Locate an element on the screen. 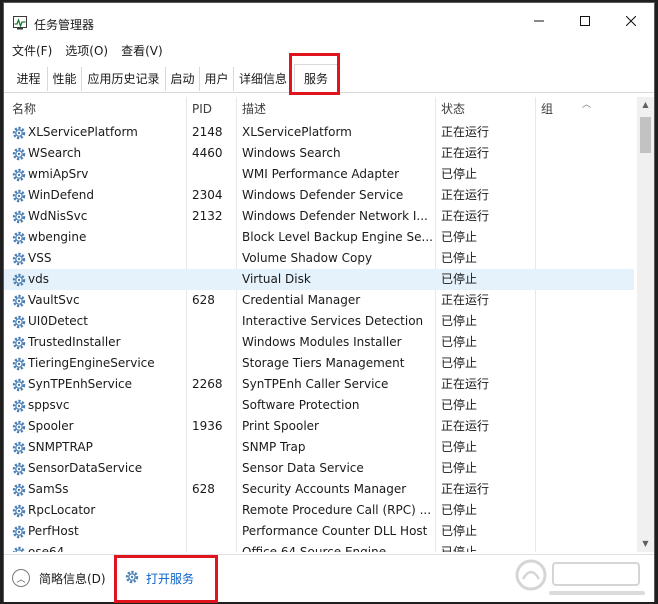 The height and width of the screenshot is (604, 658). chevron-up-icon: ︿ is located at coordinates (21, 578).